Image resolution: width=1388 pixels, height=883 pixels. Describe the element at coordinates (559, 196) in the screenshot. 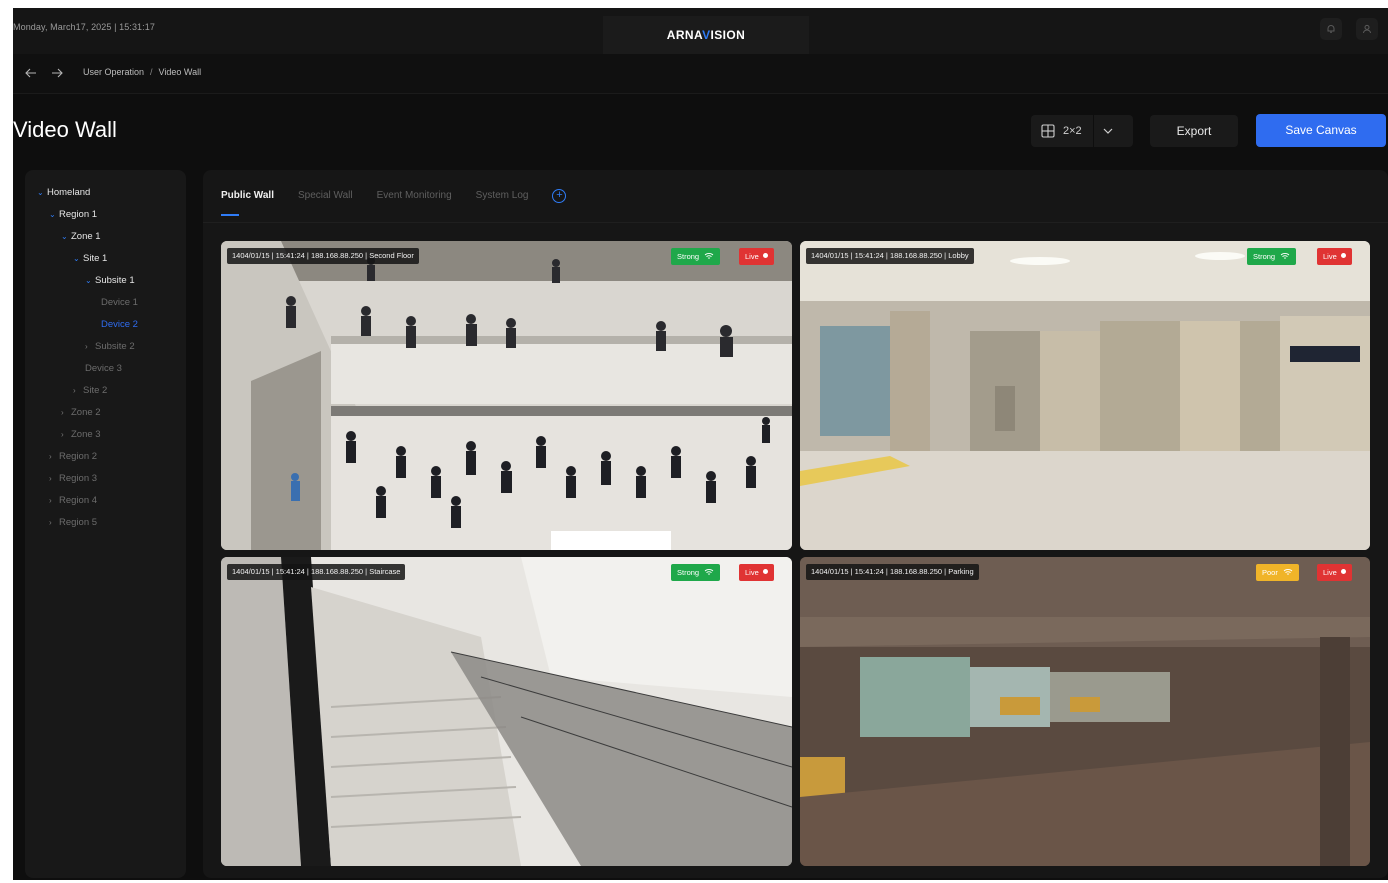

I see `add-tab-icon: +` at that location.